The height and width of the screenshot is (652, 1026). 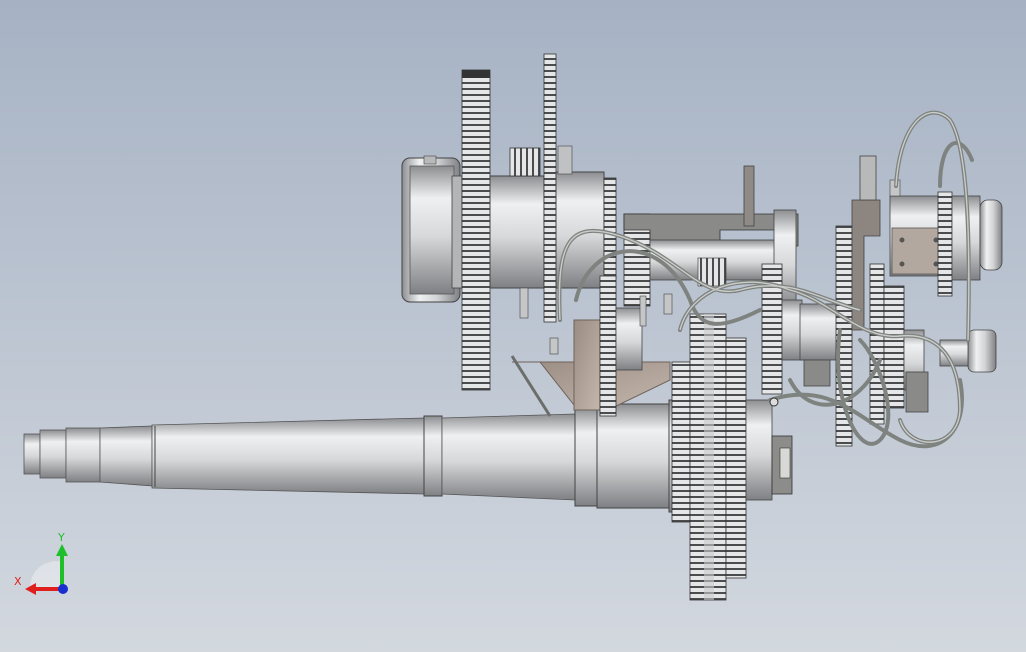 What do you see at coordinates (46, 569) in the screenshot?
I see `triad-graphic` at bounding box center [46, 569].